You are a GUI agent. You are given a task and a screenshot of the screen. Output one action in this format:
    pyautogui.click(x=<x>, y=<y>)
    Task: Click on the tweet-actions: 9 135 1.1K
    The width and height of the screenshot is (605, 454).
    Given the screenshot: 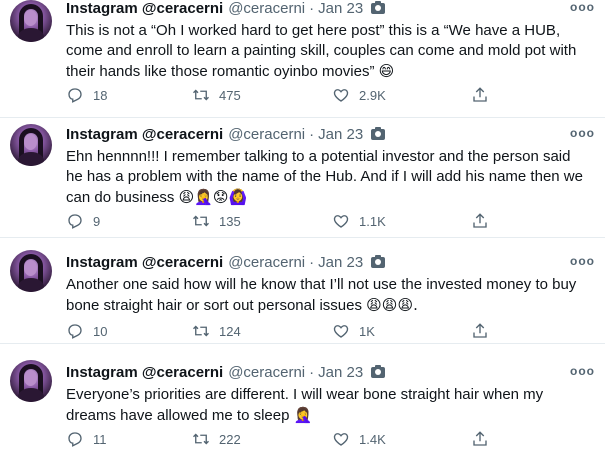 What is the action you would take?
    pyautogui.click(x=277, y=222)
    